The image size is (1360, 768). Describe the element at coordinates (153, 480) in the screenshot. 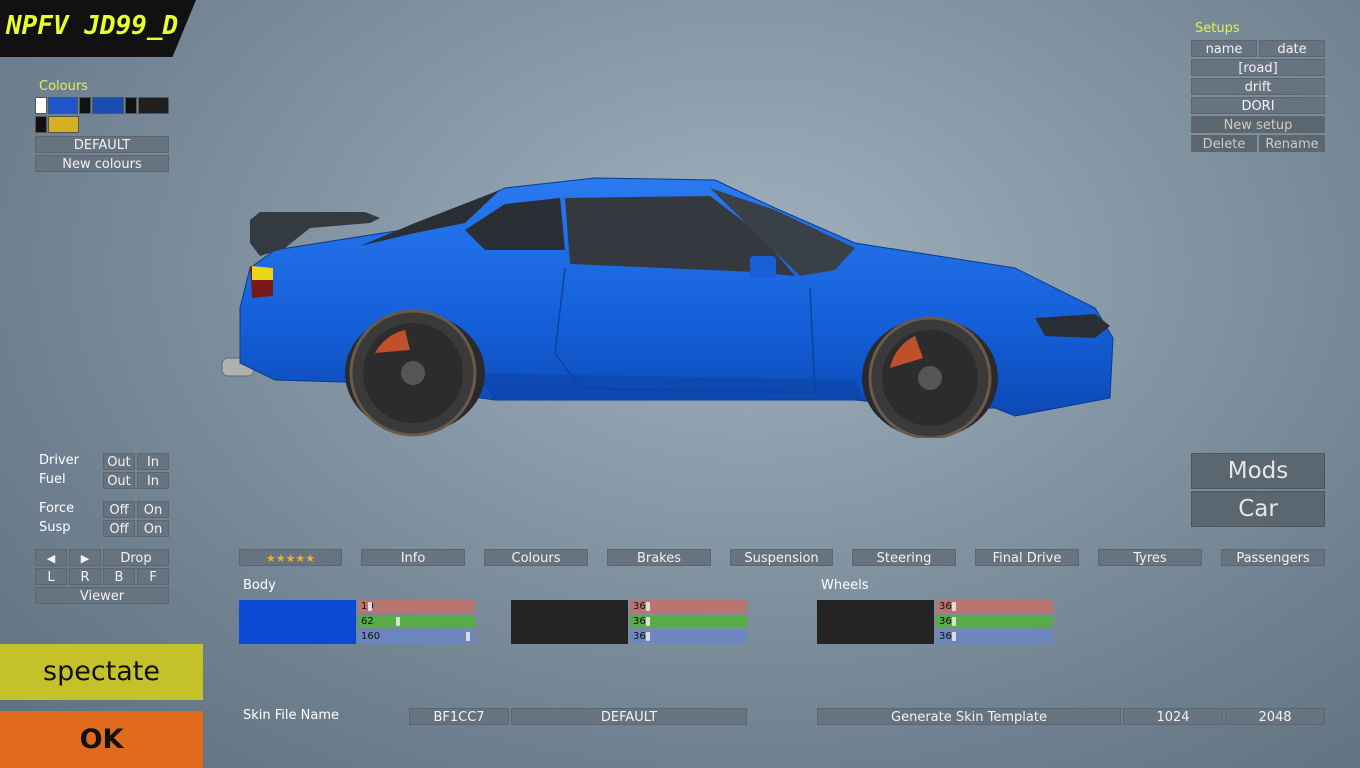

I see `fuel-in-button: In` at that location.